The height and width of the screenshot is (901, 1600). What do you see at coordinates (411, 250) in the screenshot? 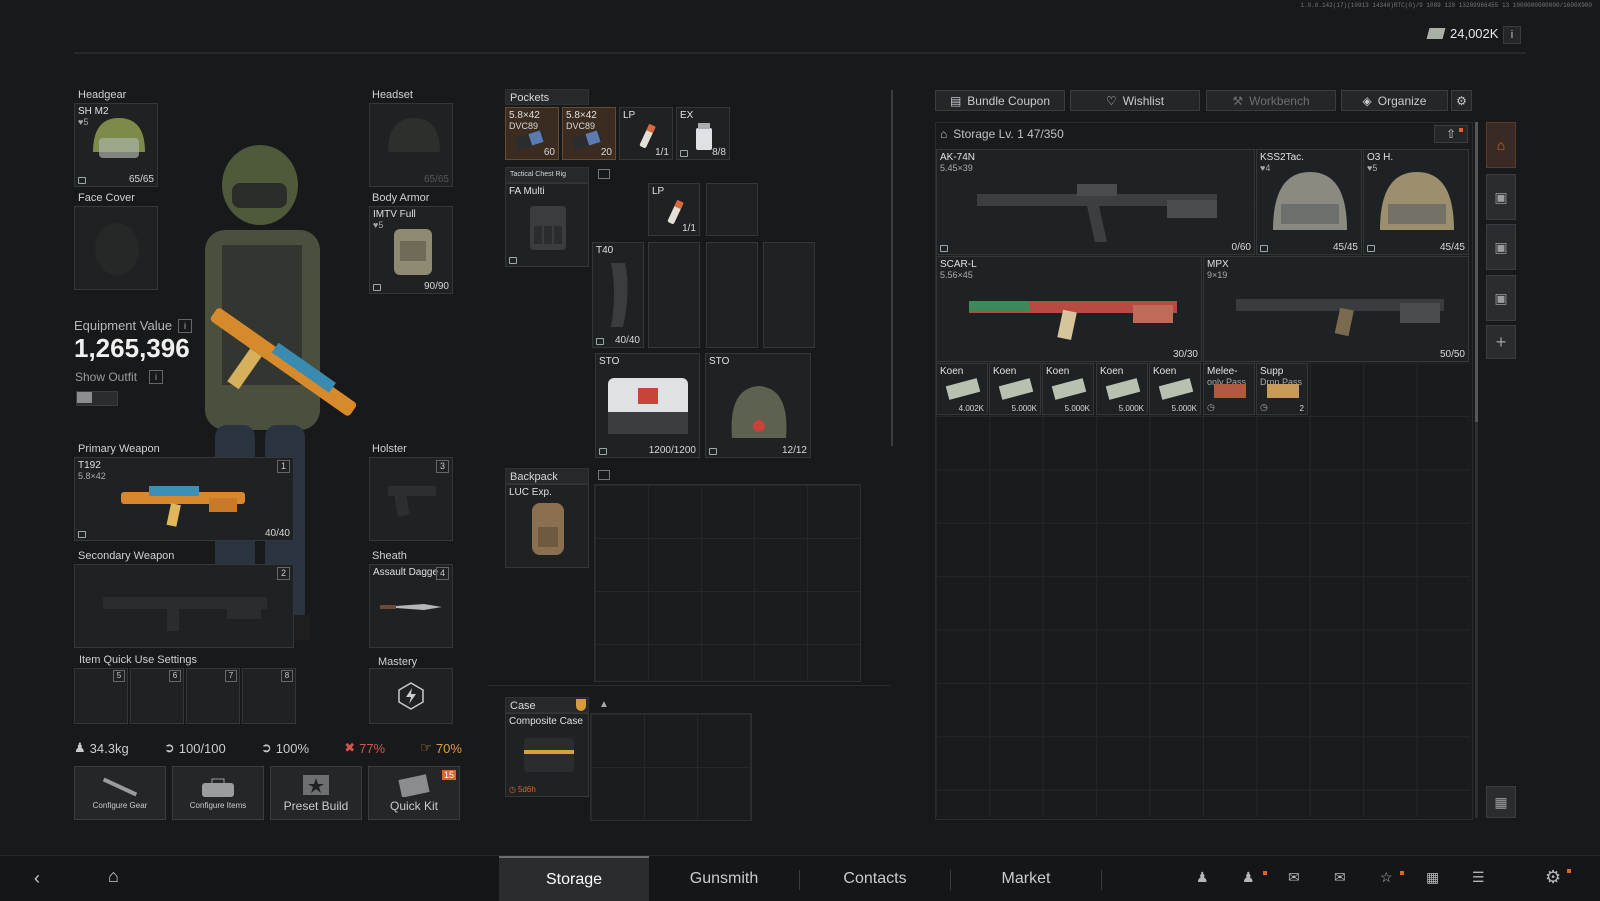
I see `body-armor-slot: IMTV Full ♥5 90/90` at bounding box center [411, 250].